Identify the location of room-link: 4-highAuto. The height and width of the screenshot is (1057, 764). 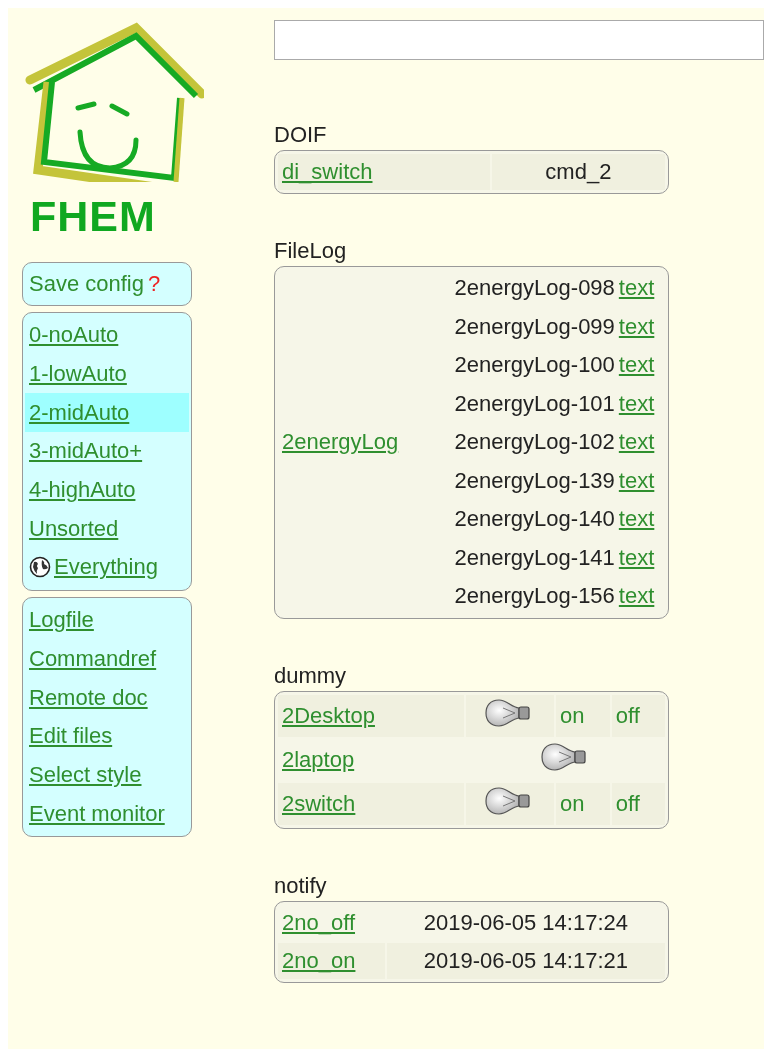
(107, 490).